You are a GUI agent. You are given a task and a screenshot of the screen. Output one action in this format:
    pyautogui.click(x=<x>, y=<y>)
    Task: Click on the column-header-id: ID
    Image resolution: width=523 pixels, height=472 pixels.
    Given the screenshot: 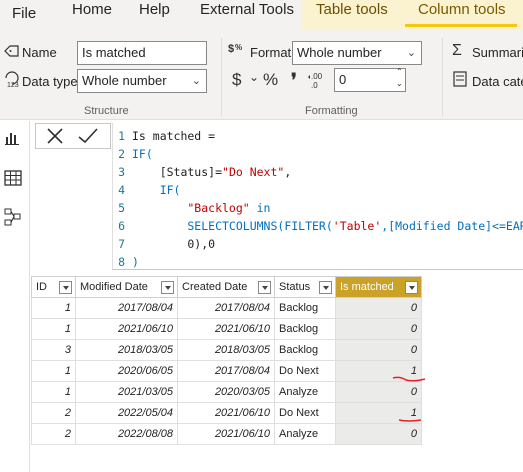 What is the action you would take?
    pyautogui.click(x=53, y=287)
    